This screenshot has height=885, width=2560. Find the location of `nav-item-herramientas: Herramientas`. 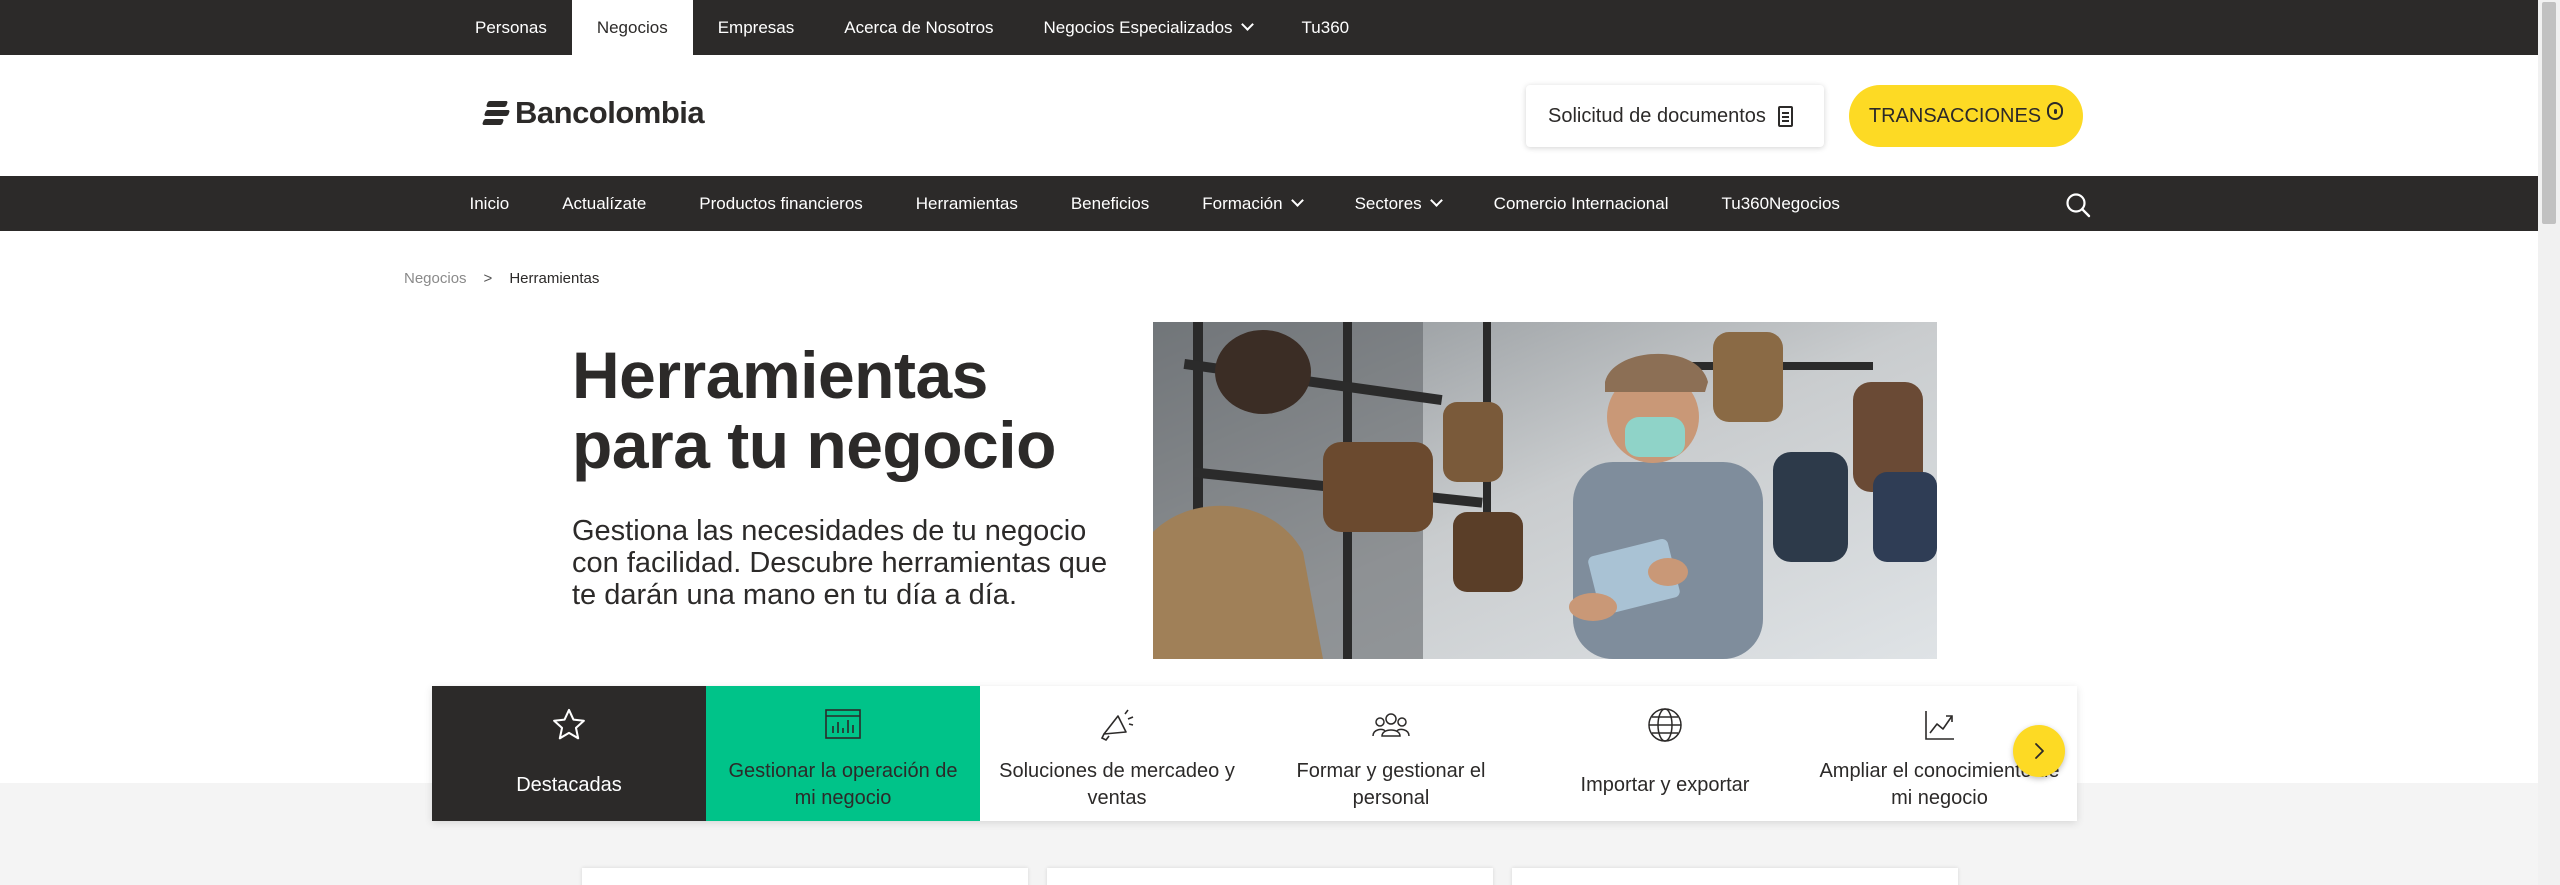

nav-item-herramientas: Herramientas is located at coordinates (966, 203).